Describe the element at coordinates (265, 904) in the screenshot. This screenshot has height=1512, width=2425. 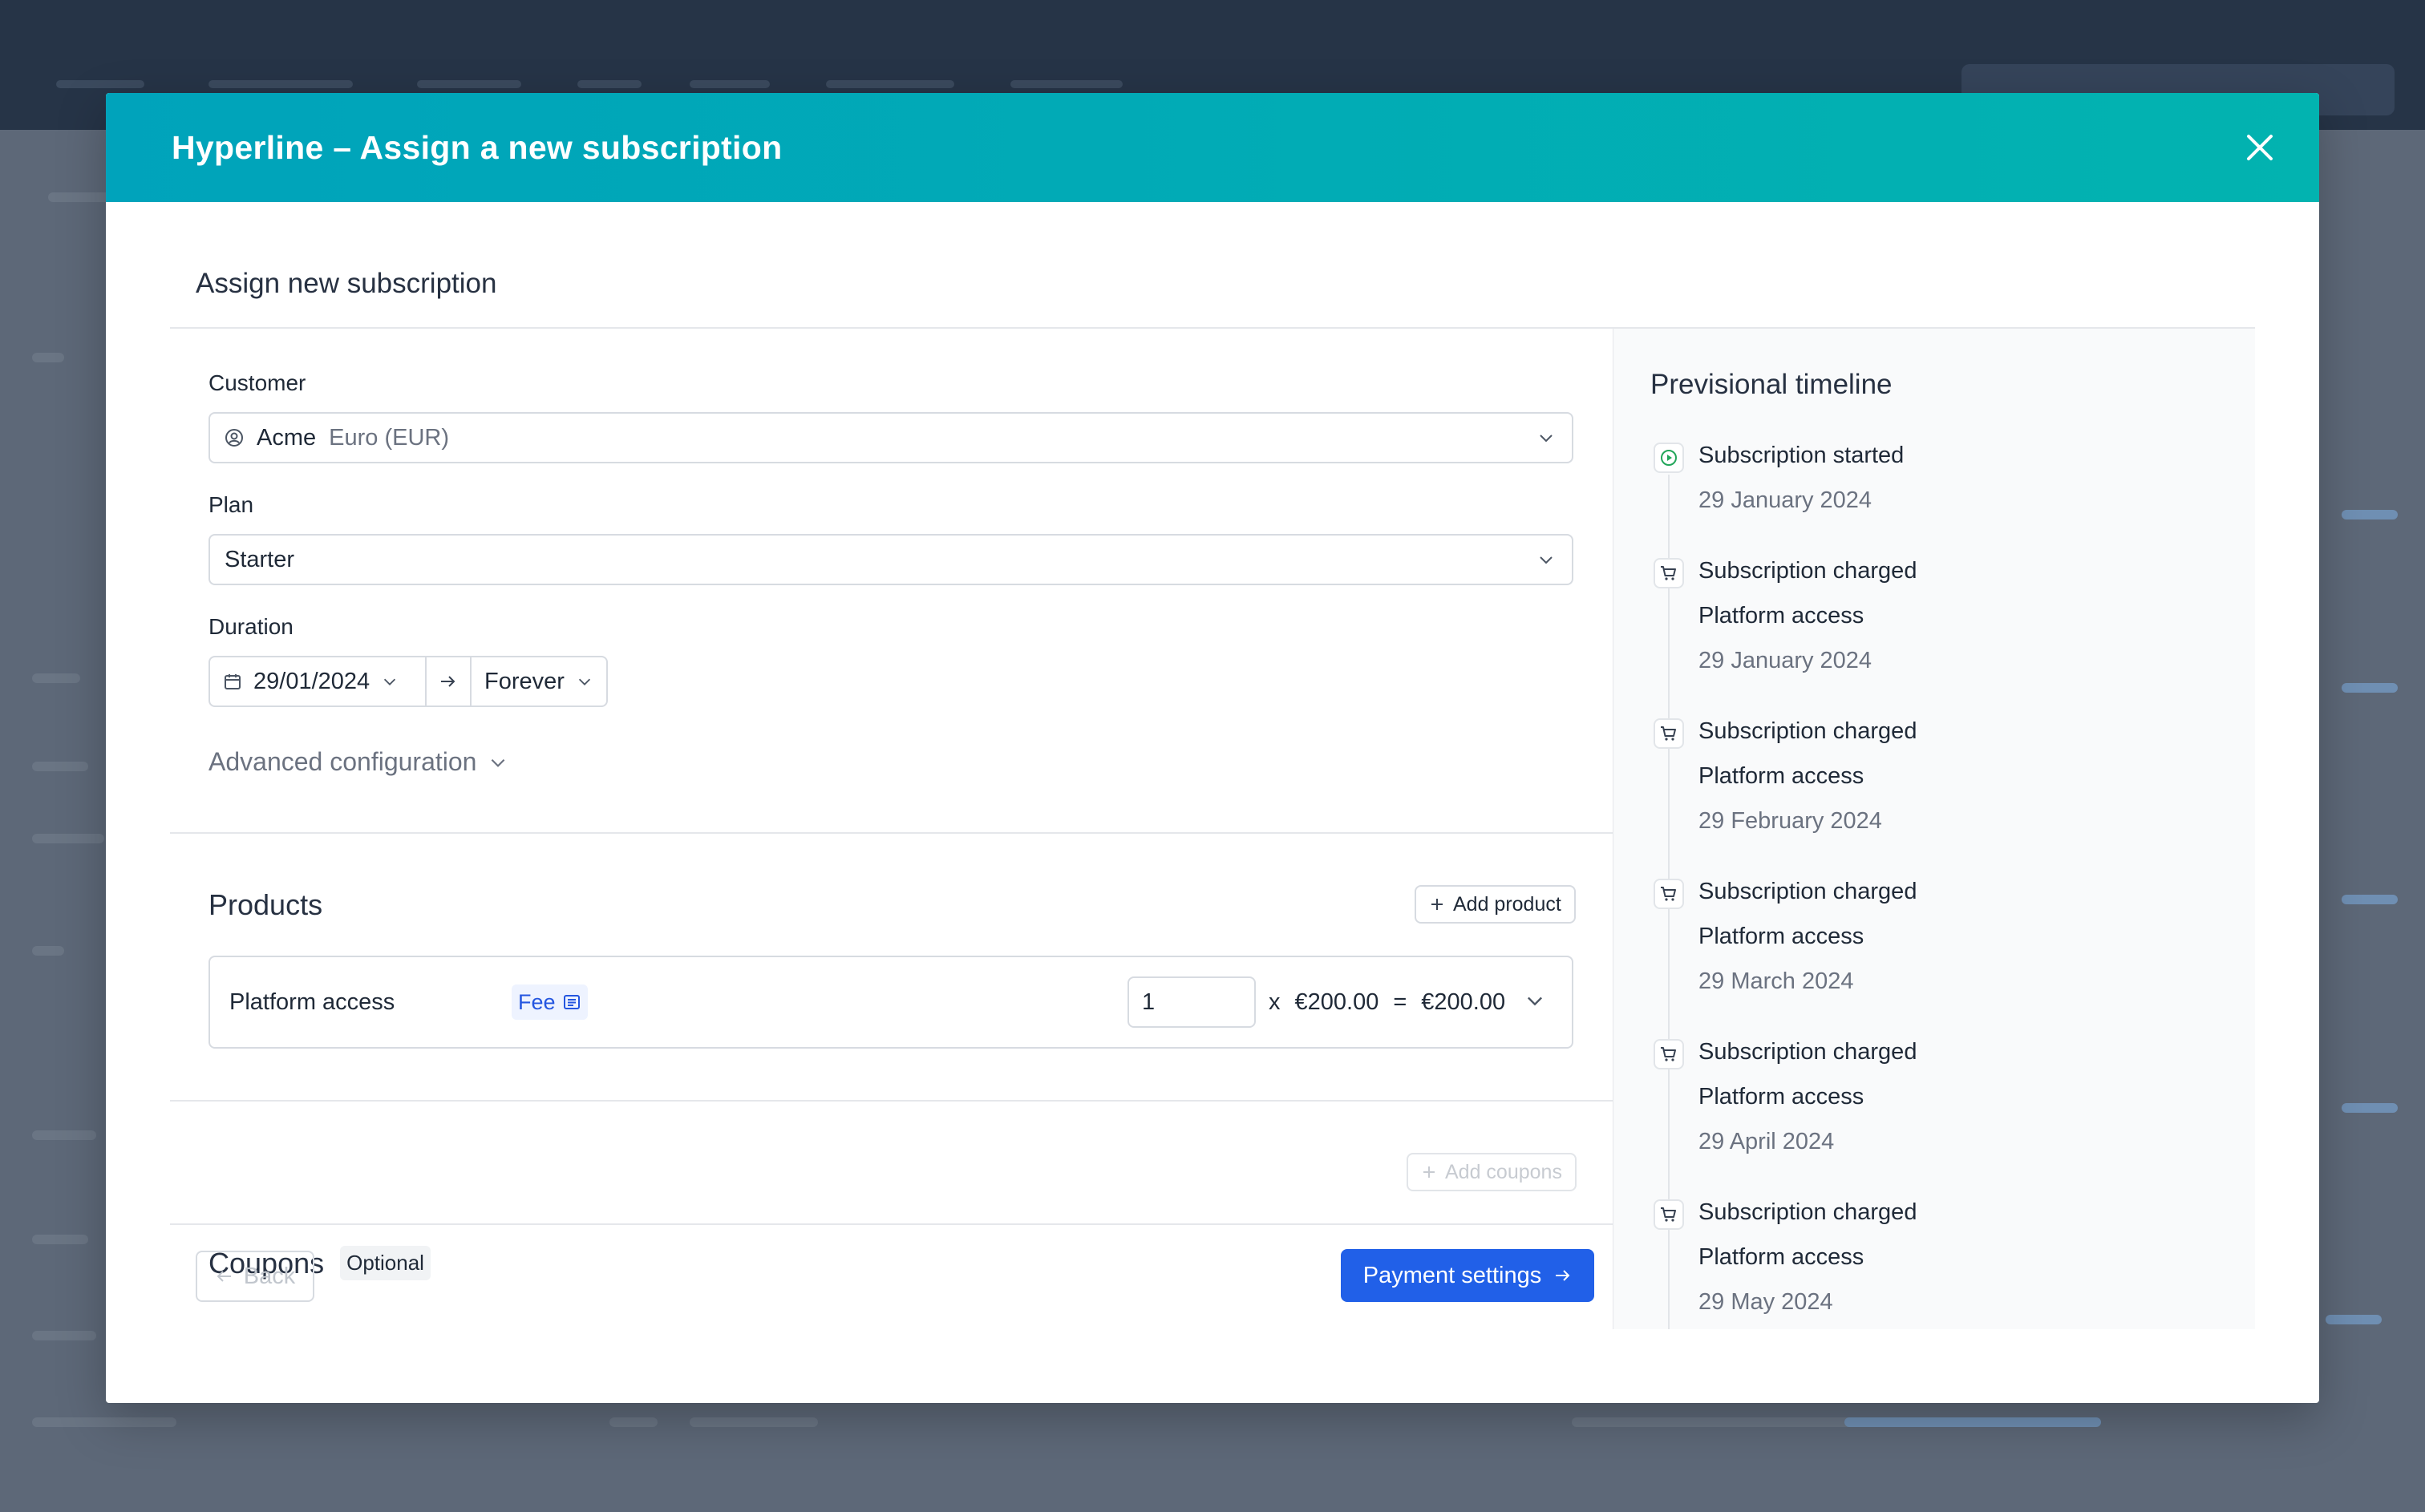
I see `products-title: Products` at that location.